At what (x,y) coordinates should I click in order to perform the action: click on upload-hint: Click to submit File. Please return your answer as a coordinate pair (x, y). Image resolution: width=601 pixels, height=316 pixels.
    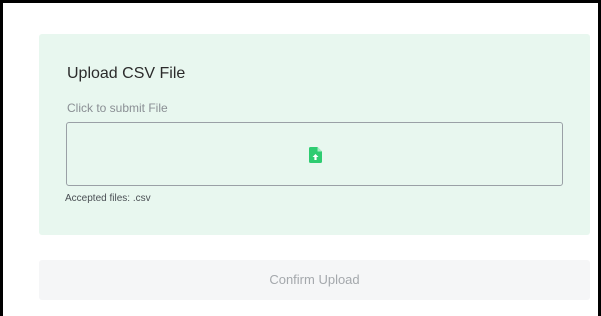
    Looking at the image, I should click on (117, 108).